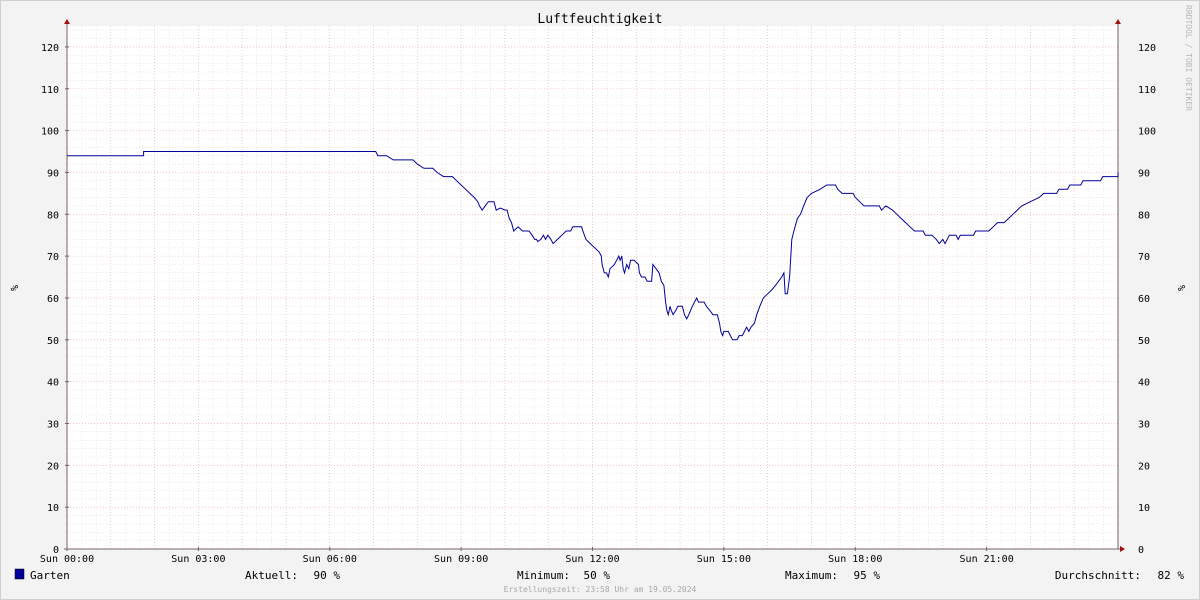 This screenshot has height=600, width=1200. What do you see at coordinates (330, 559) in the screenshot?
I see `x-tick-label: Sun 06:00` at bounding box center [330, 559].